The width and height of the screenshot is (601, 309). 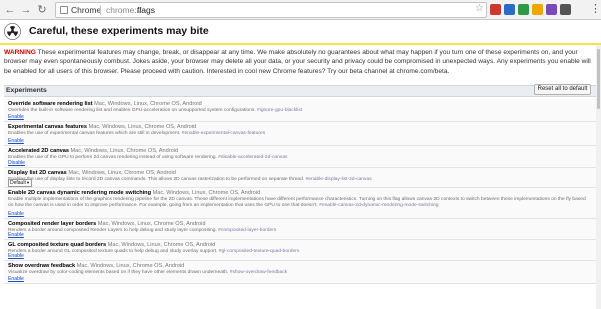 I want to click on flag-anchor-link: #ignore-gpu-blacklist, so click(x=279, y=110).